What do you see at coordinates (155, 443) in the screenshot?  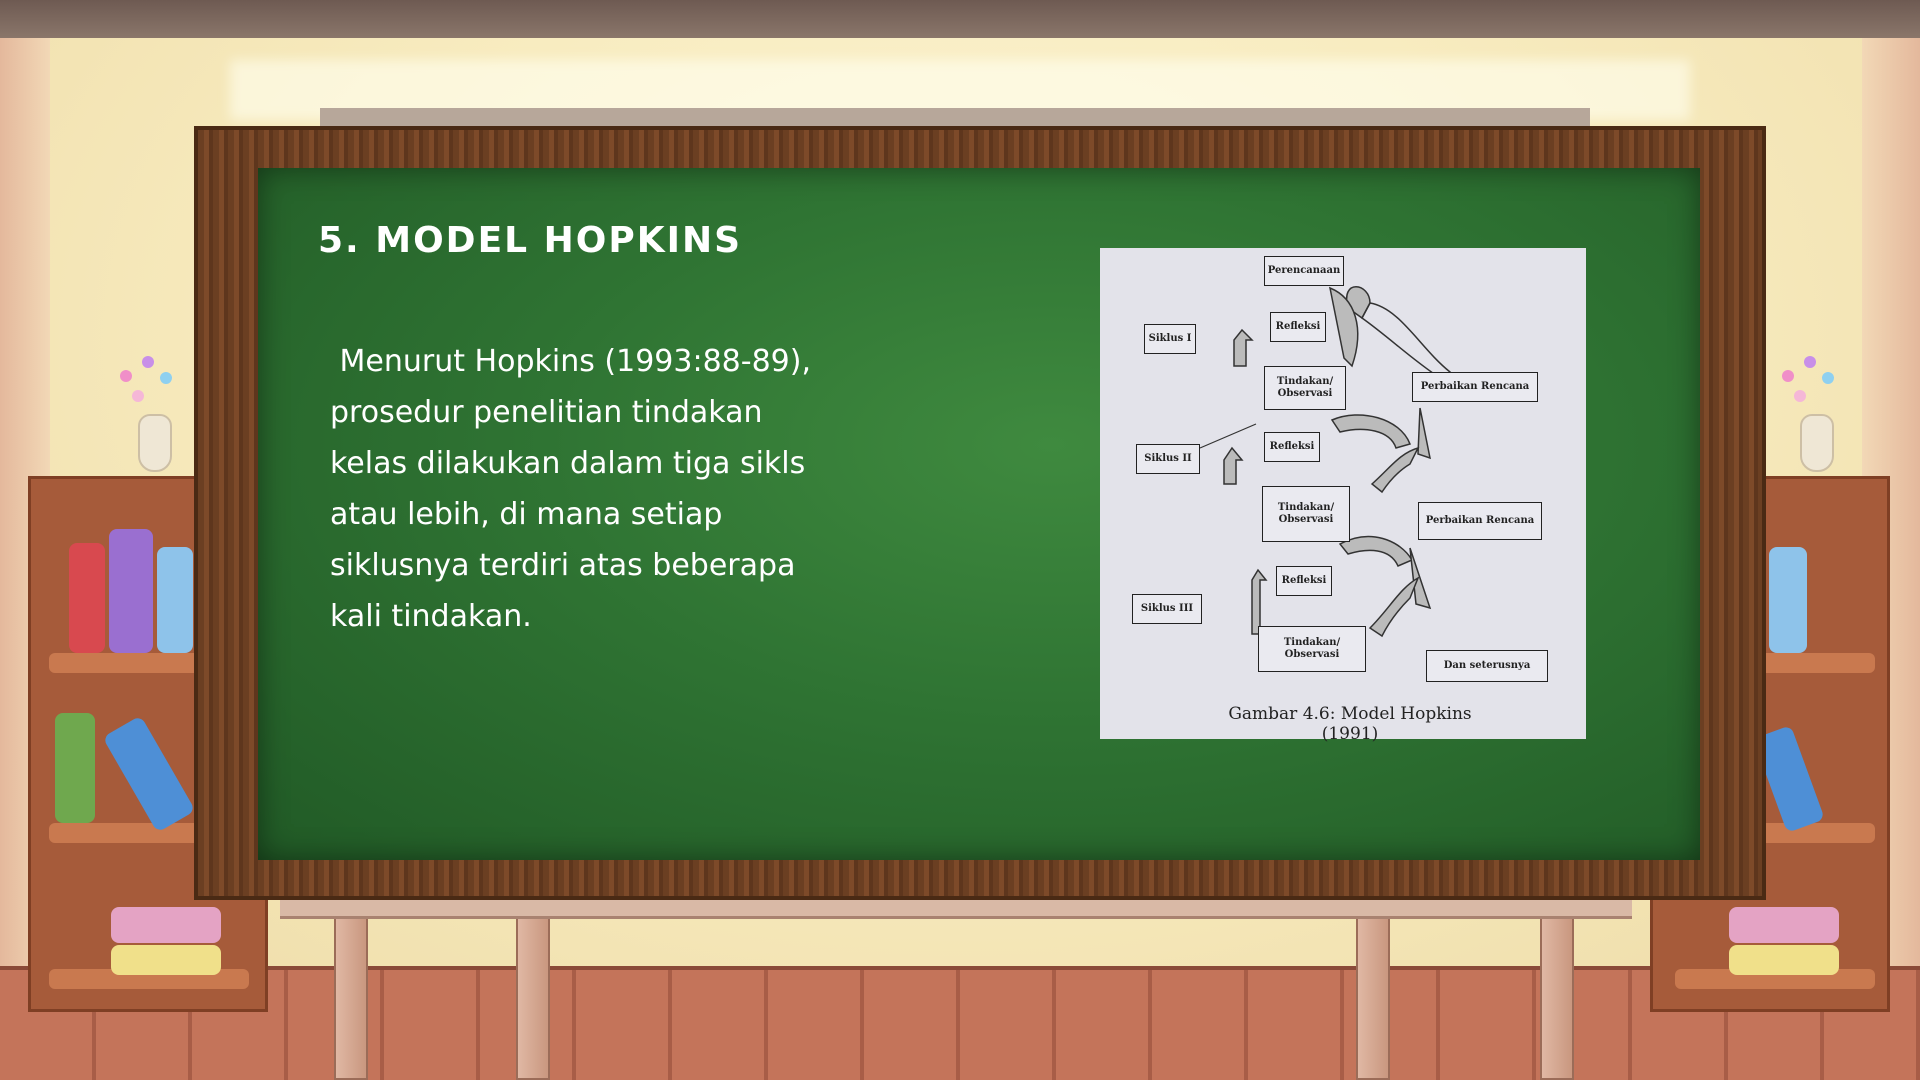 I see `flower-vase-left` at bounding box center [155, 443].